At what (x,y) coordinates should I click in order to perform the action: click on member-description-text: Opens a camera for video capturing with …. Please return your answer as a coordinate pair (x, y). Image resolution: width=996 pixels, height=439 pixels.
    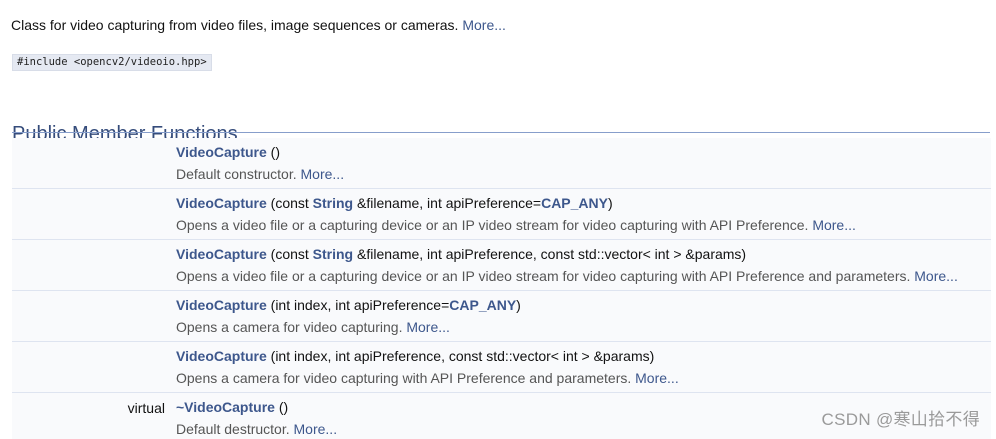
    Looking at the image, I should click on (406, 378).